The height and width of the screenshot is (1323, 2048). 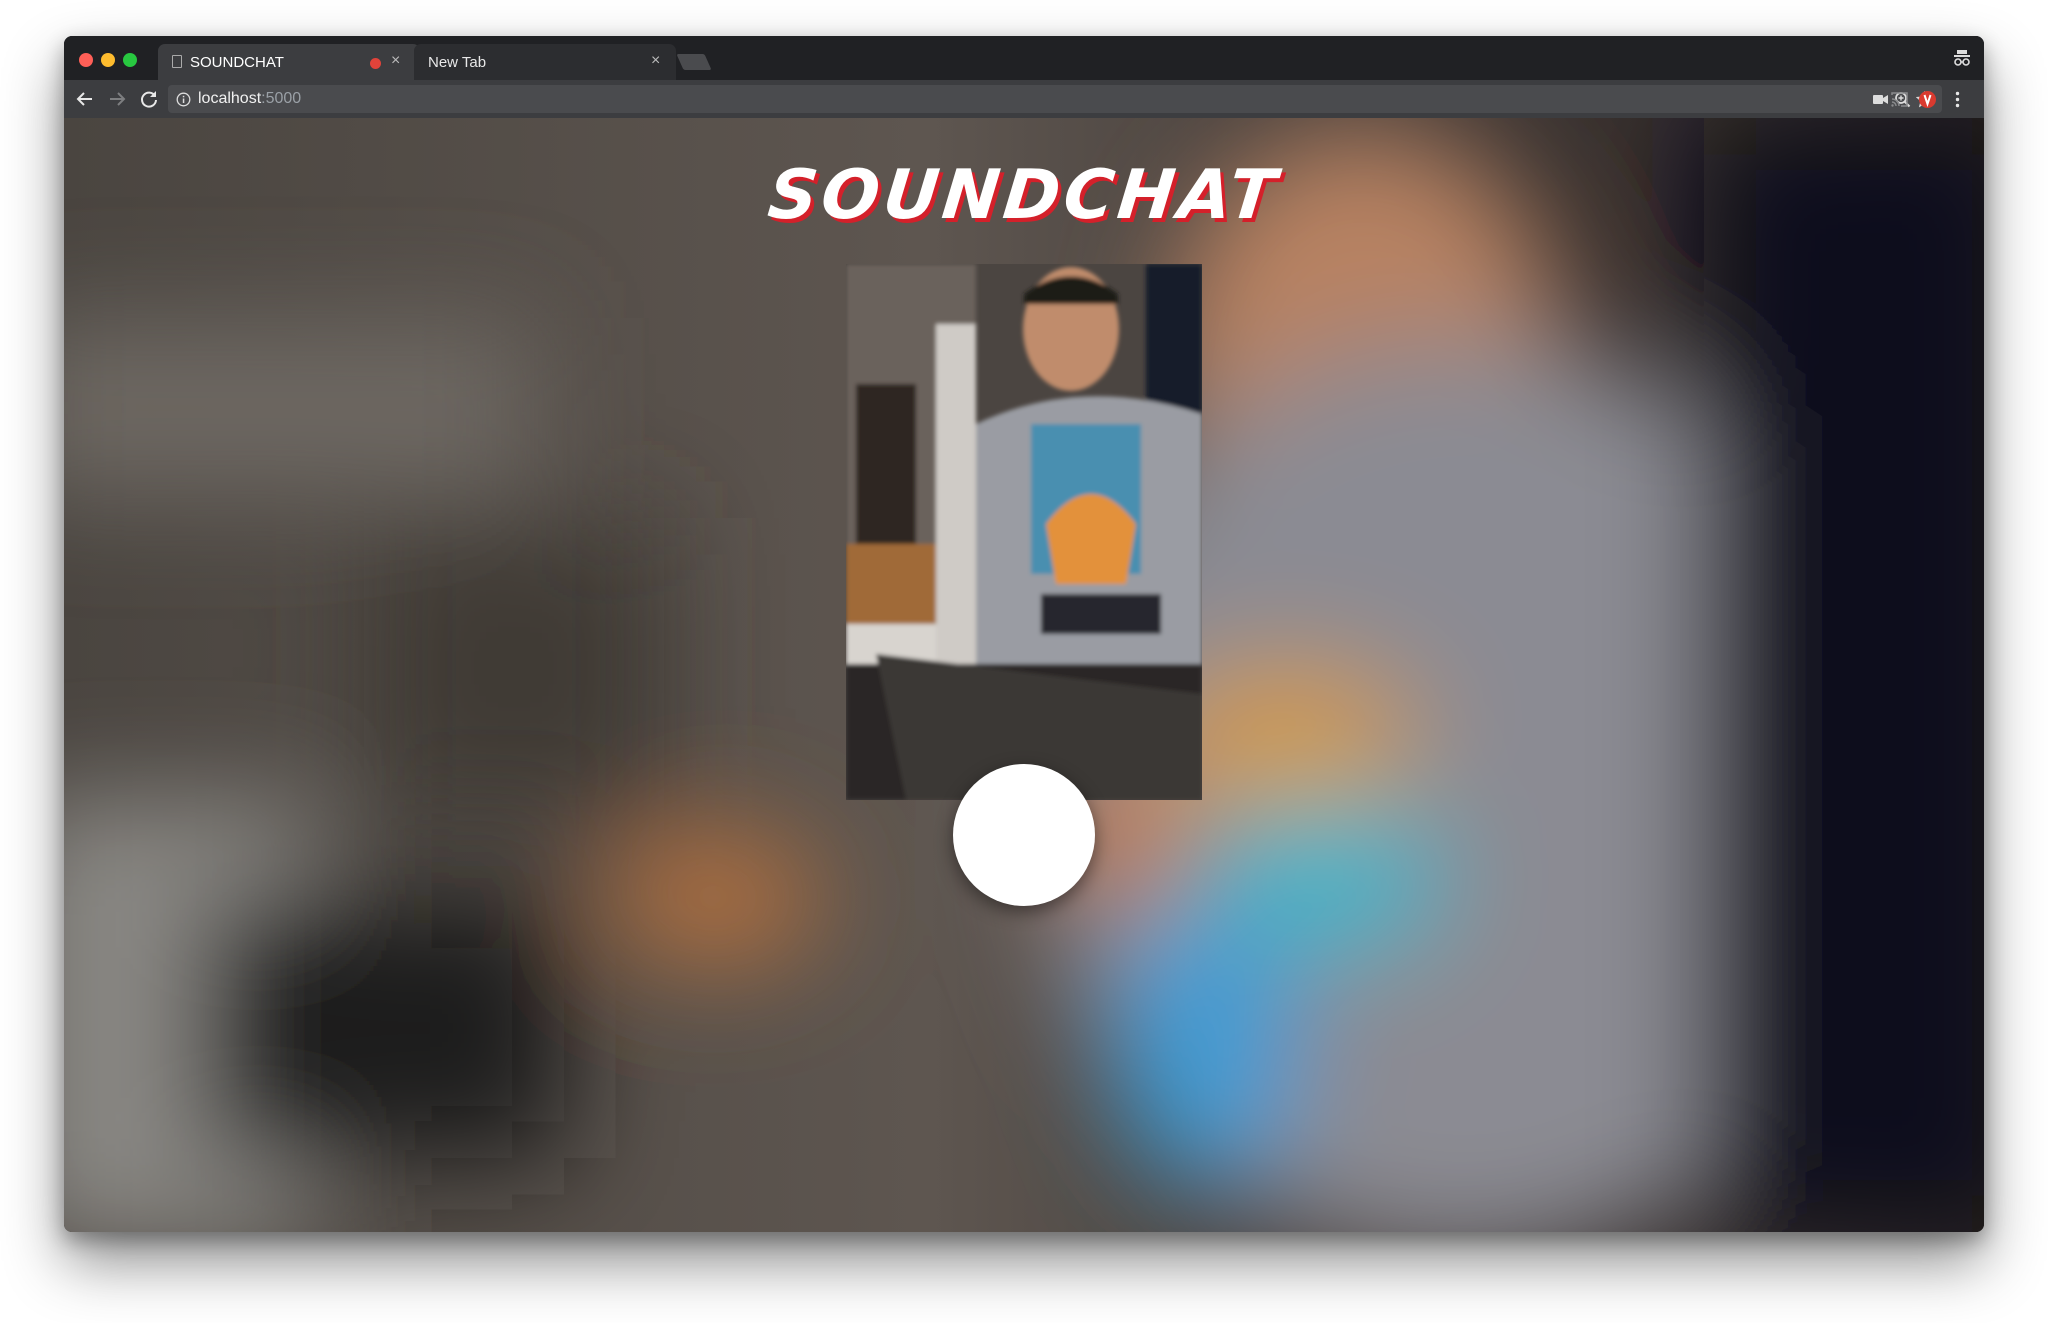 What do you see at coordinates (1957, 99) in the screenshot?
I see `more-menu-icon` at bounding box center [1957, 99].